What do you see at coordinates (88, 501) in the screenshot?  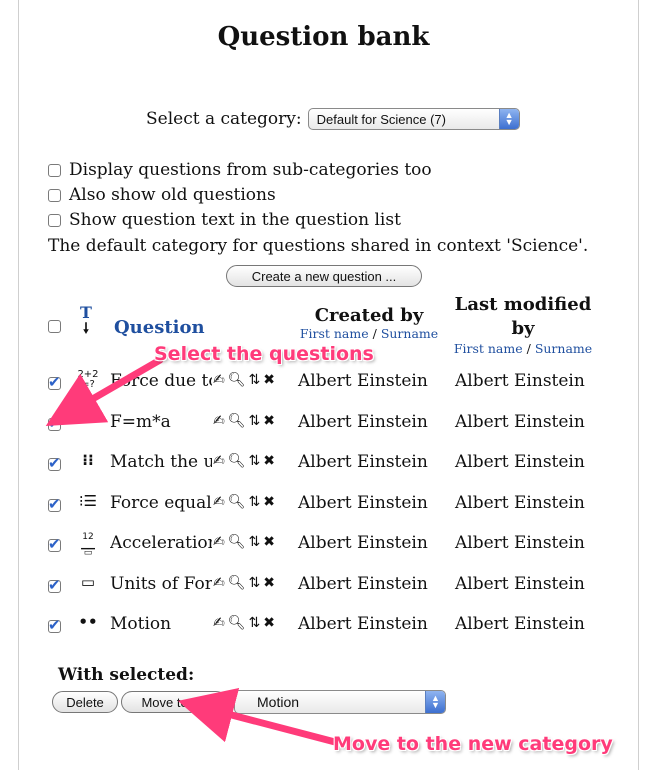 I see `multichoice-icon: ⁝☰` at bounding box center [88, 501].